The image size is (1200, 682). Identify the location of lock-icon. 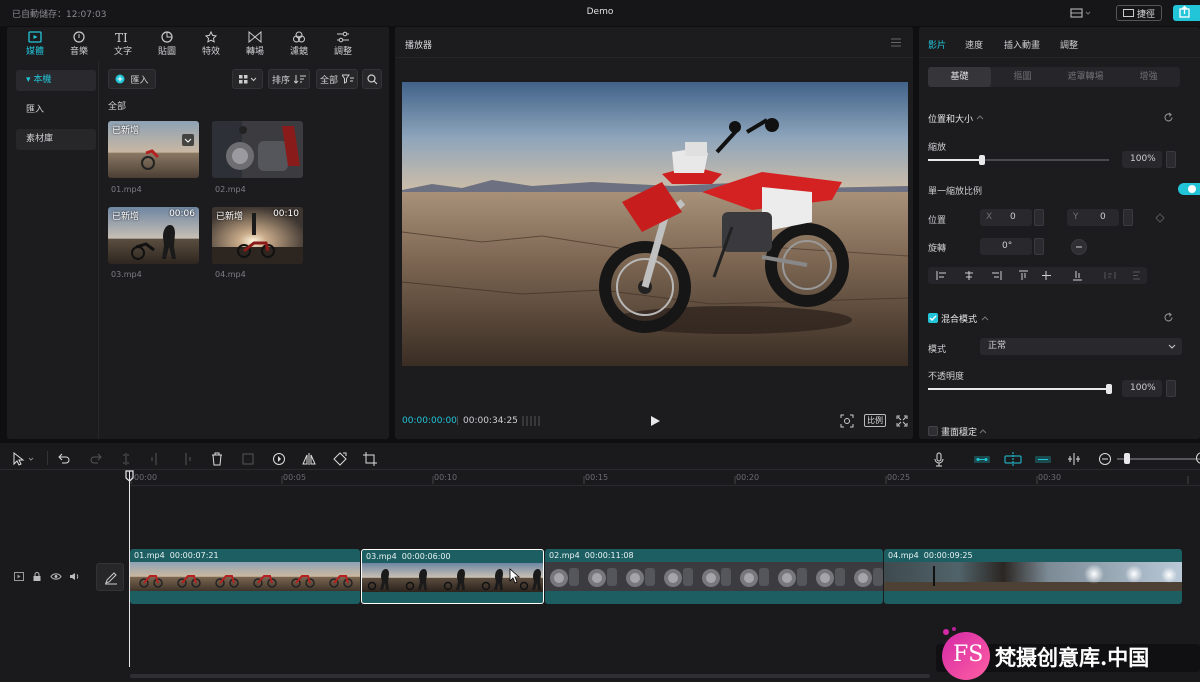
(37, 576).